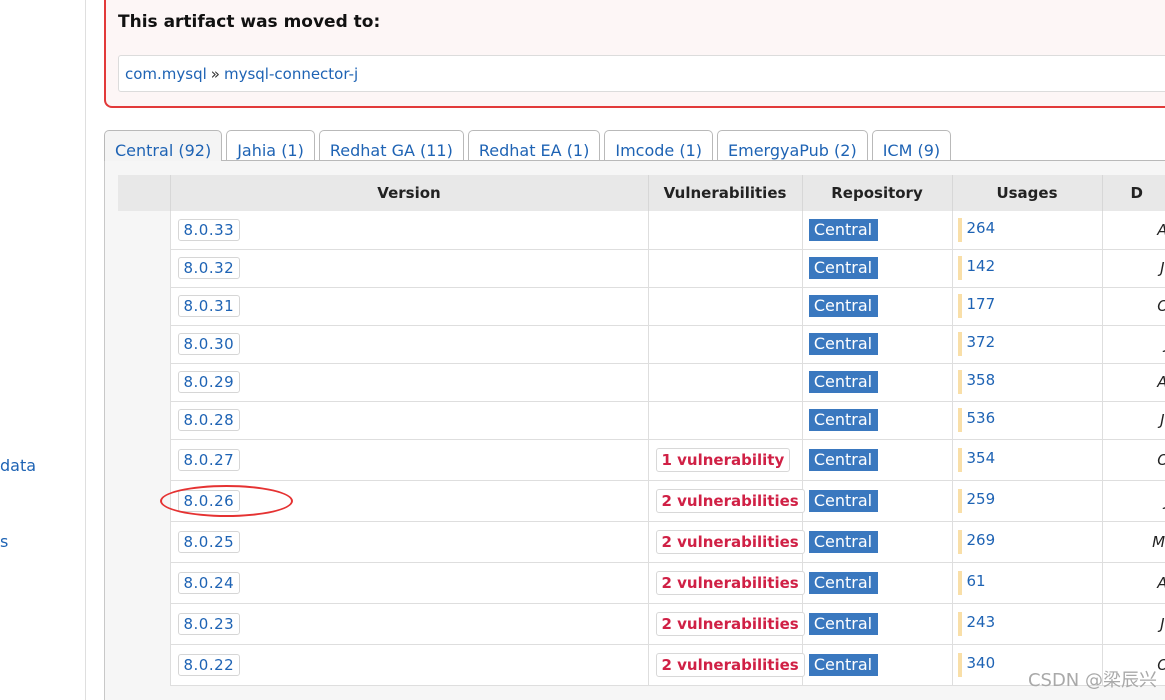 This screenshot has height=700, width=1165. What do you see at coordinates (209, 382) in the screenshot?
I see `version-link: 8.0.29` at bounding box center [209, 382].